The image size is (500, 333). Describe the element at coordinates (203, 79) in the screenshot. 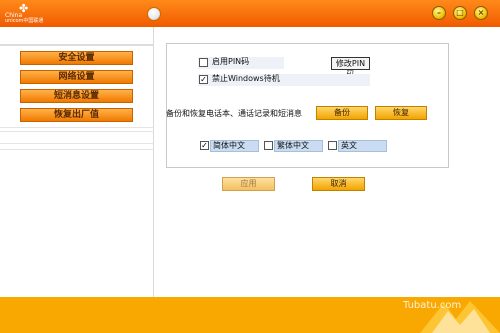

I see `disable-standby-checkbox: ✓` at that location.